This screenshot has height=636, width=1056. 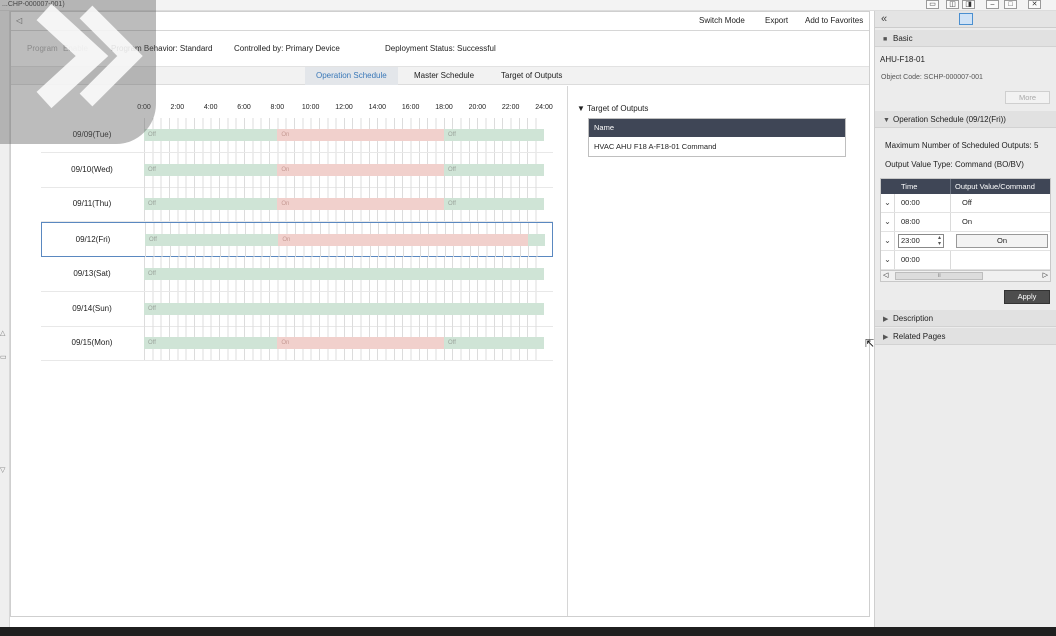 What do you see at coordinates (440, 48) in the screenshot?
I see `deployment-status: Deployment Status: Successful` at bounding box center [440, 48].